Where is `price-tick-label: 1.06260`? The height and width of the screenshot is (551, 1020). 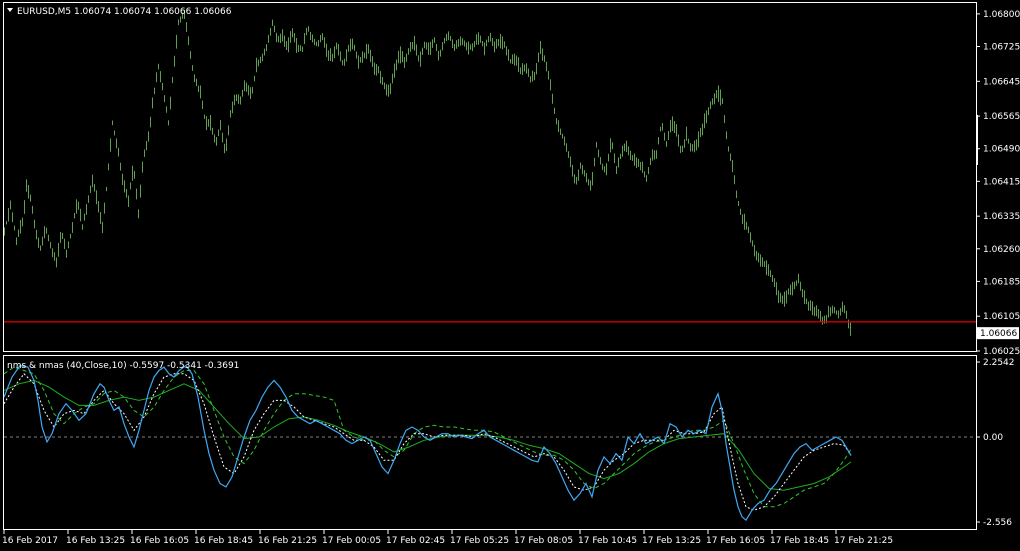
price-tick-label: 1.06260 is located at coordinates (1001, 250).